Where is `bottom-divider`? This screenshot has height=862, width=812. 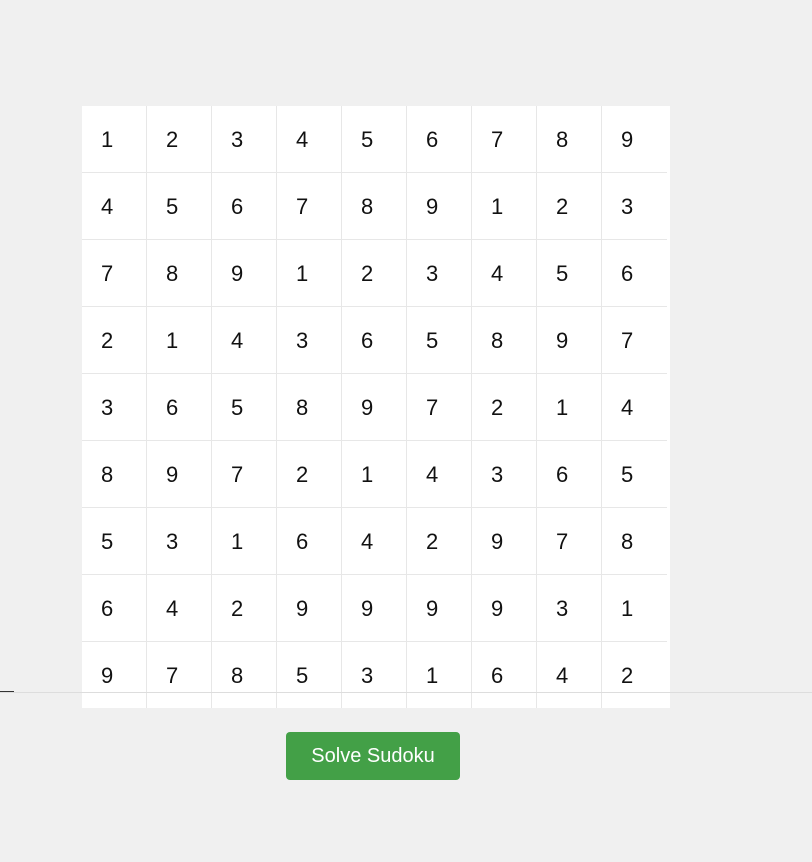
bottom-divider is located at coordinates (406, 692).